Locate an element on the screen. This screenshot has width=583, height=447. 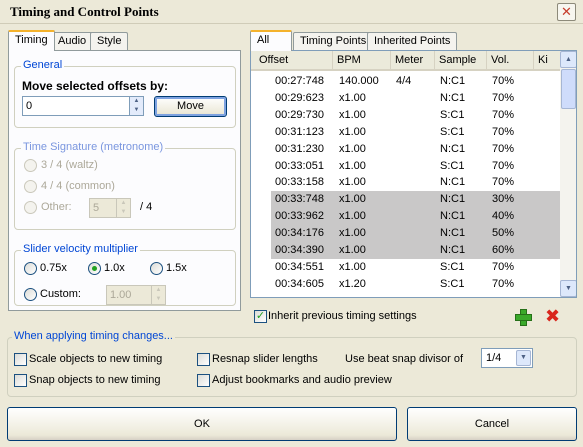
col-offset: Offset is located at coordinates (292, 60).